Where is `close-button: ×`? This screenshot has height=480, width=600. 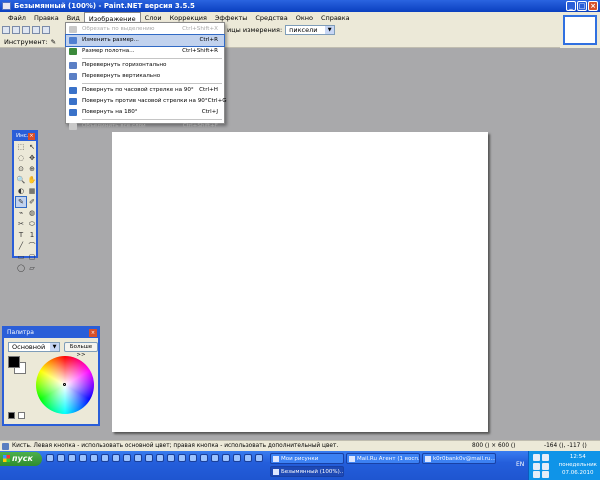 close-button: × is located at coordinates (593, 6).